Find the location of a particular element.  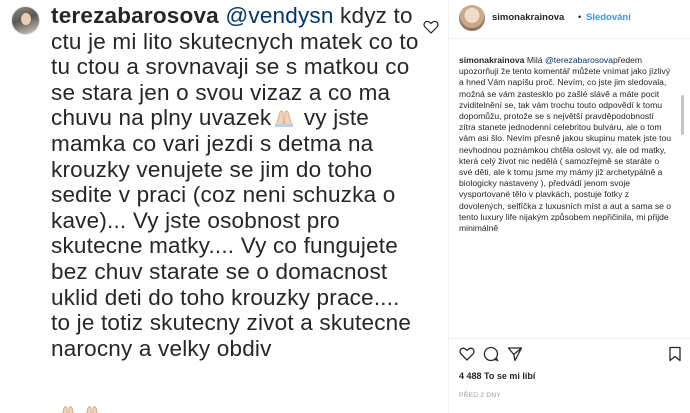

comment-icon is located at coordinates (491, 354).